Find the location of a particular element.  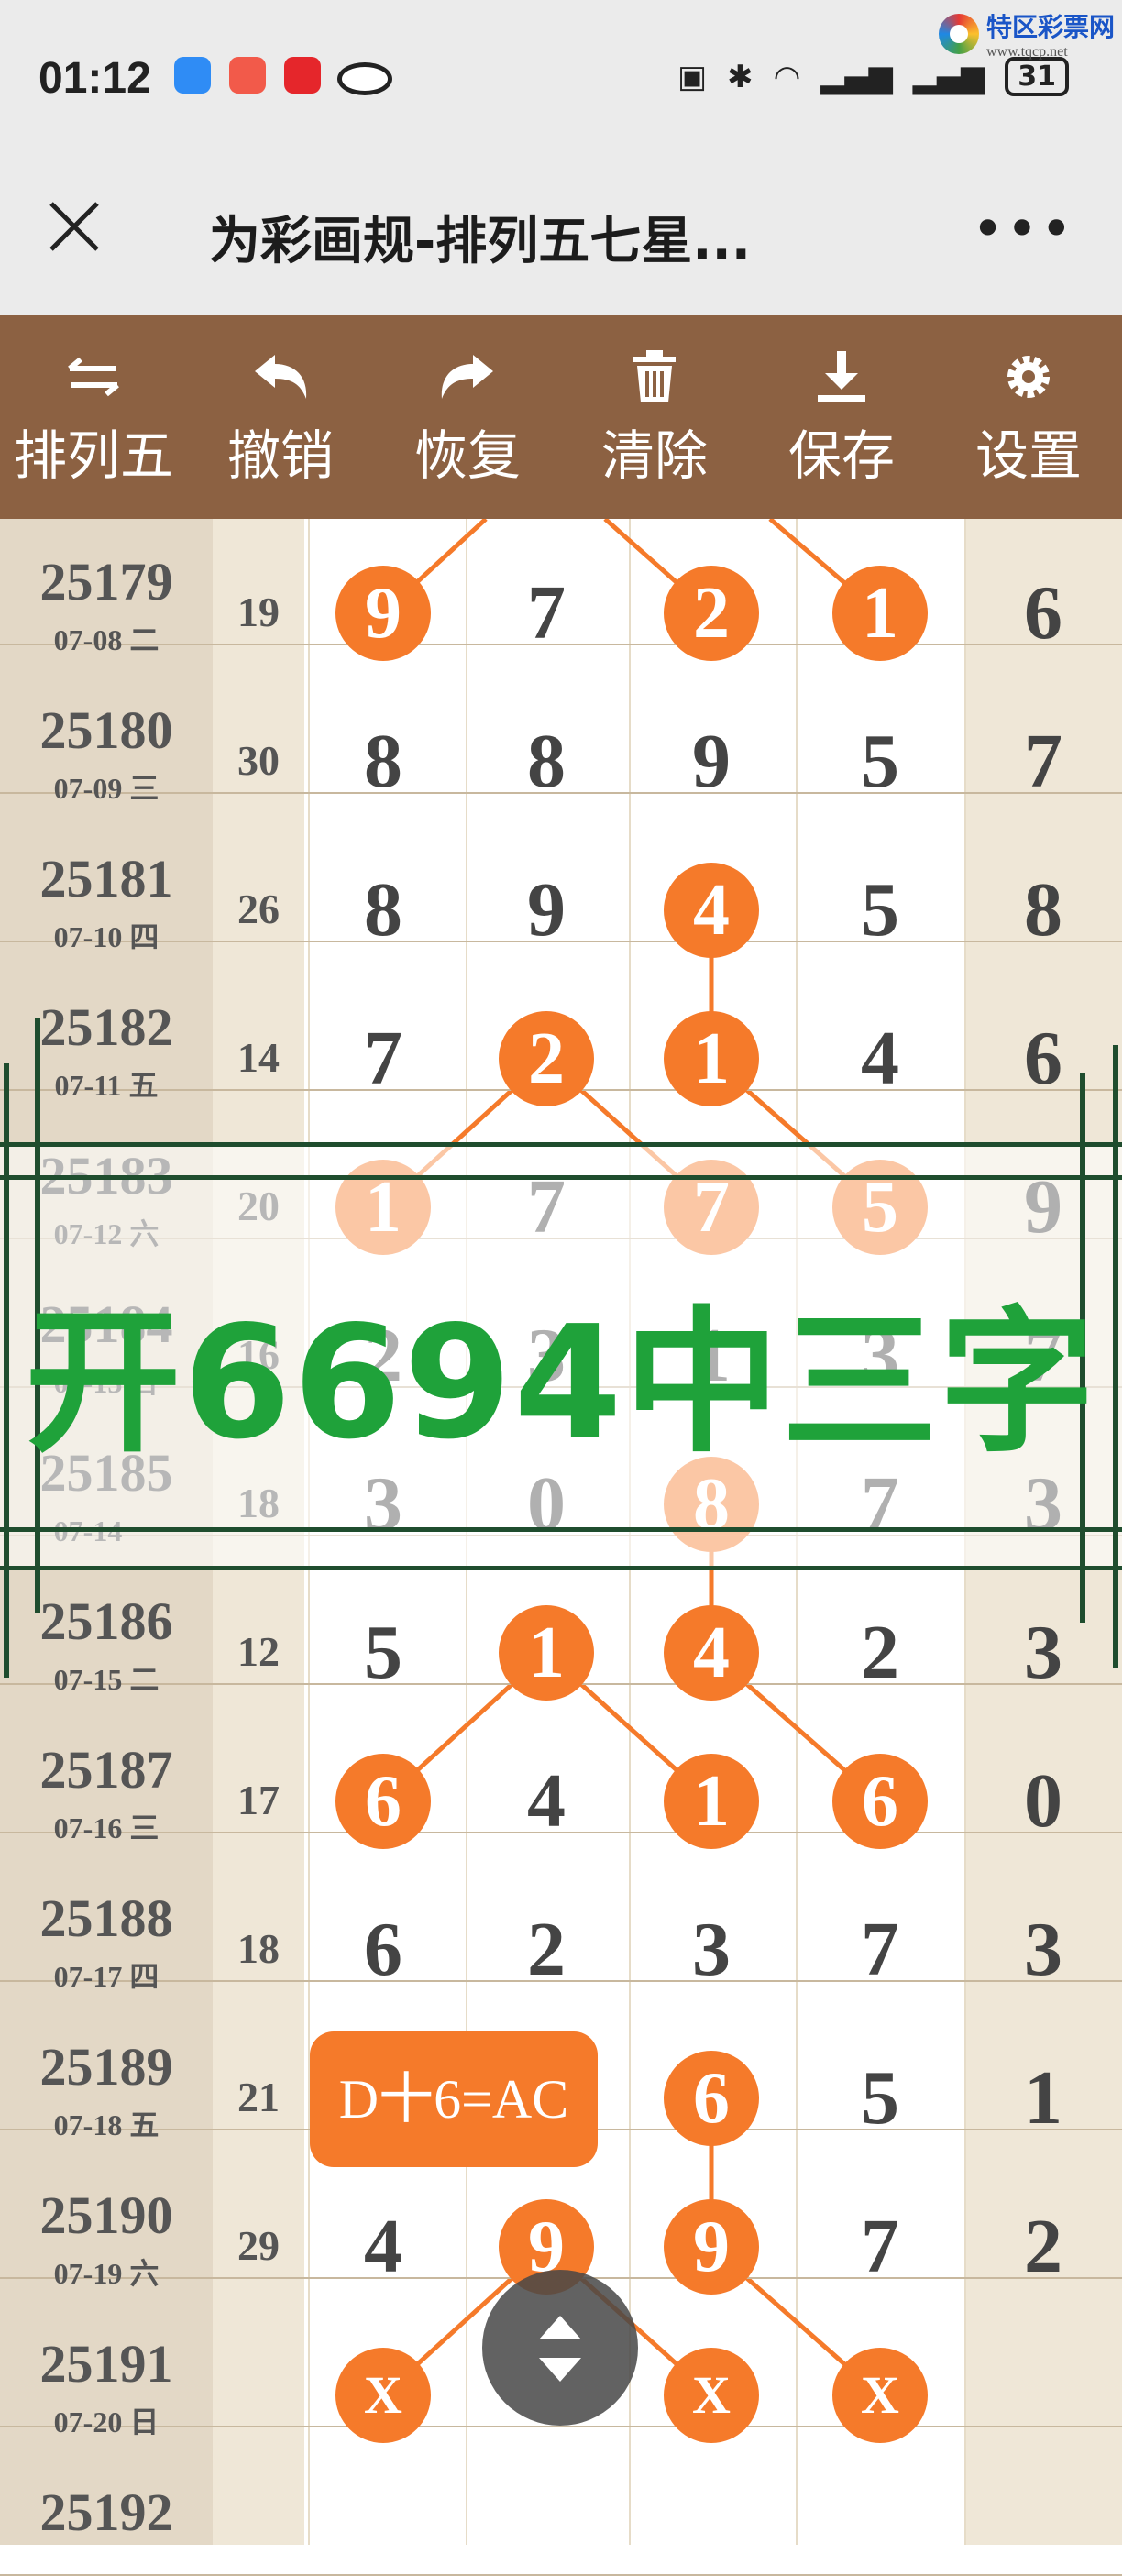

sum-value: 26 is located at coordinates (258, 909).